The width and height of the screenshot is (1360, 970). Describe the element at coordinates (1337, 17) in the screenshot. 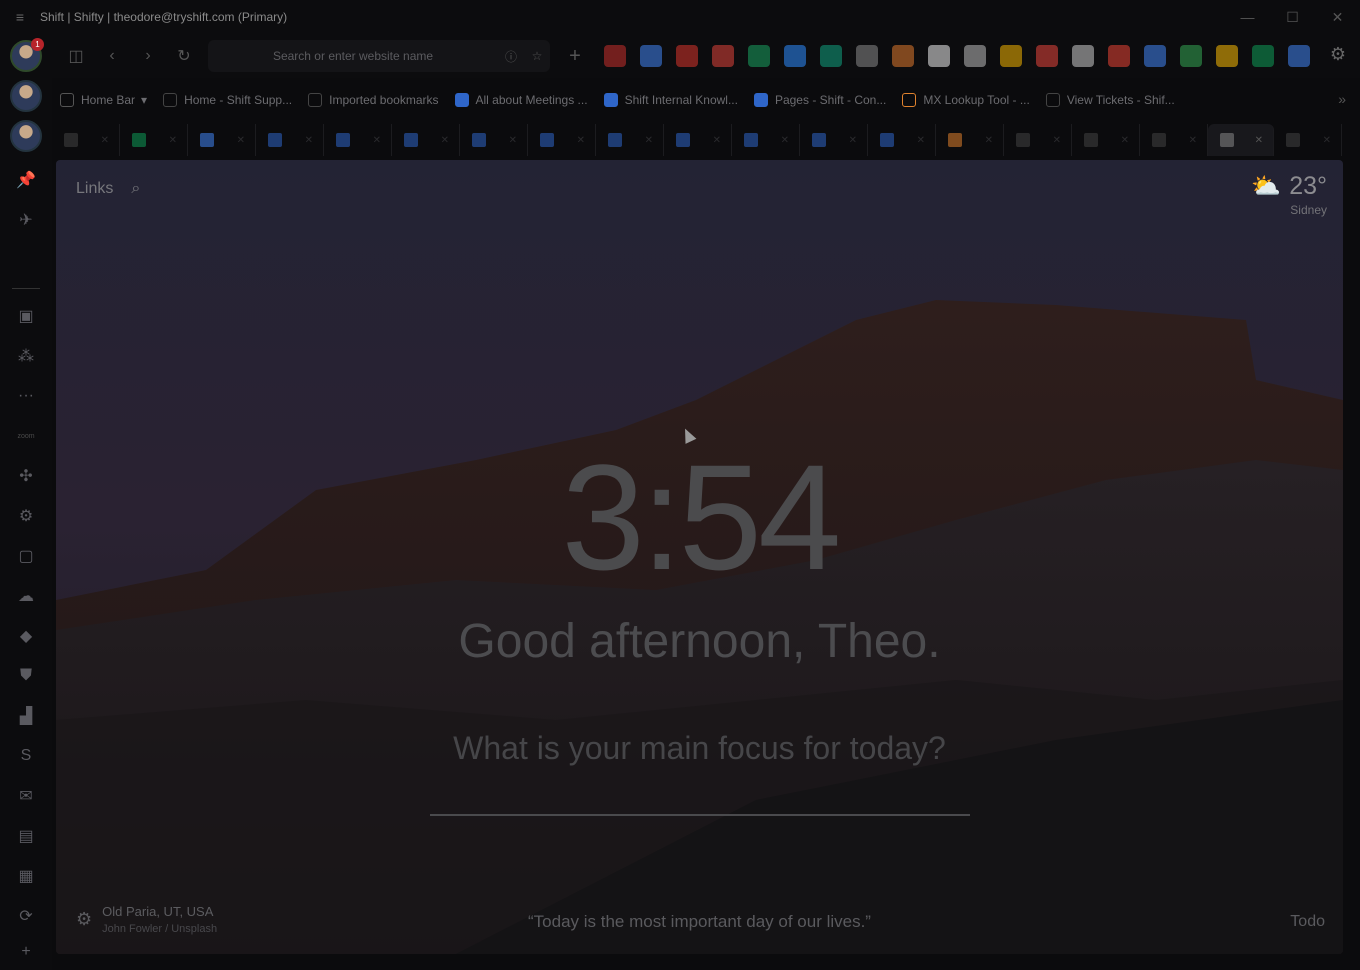

I see `close-window-button: ✕` at that location.